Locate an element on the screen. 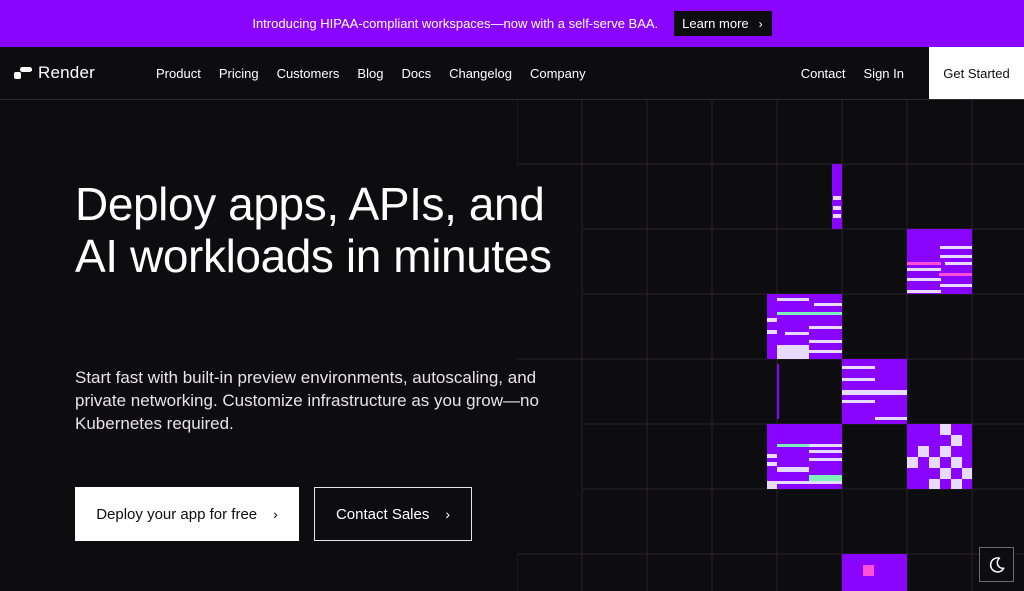  learn-more-button: Learn more › is located at coordinates (723, 23).